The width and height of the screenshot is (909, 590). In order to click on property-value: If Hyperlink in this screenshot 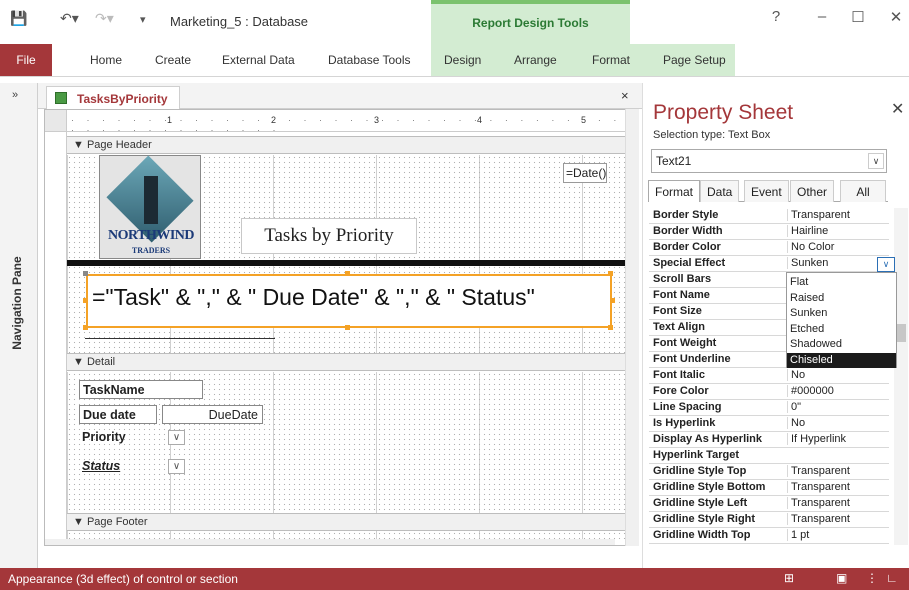, I will do `click(837, 439)`.